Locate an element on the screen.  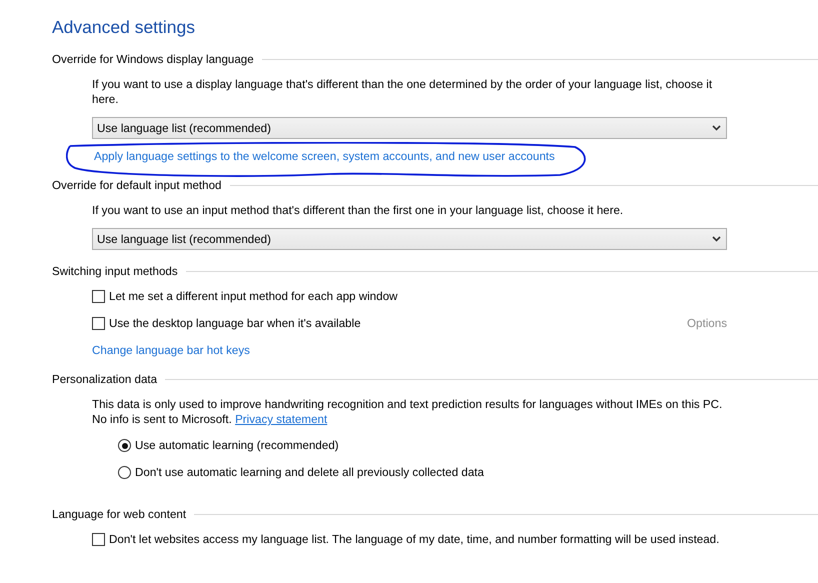
checkbox-label: Use the desktop language bar when it's available is located at coordinates (235, 323).